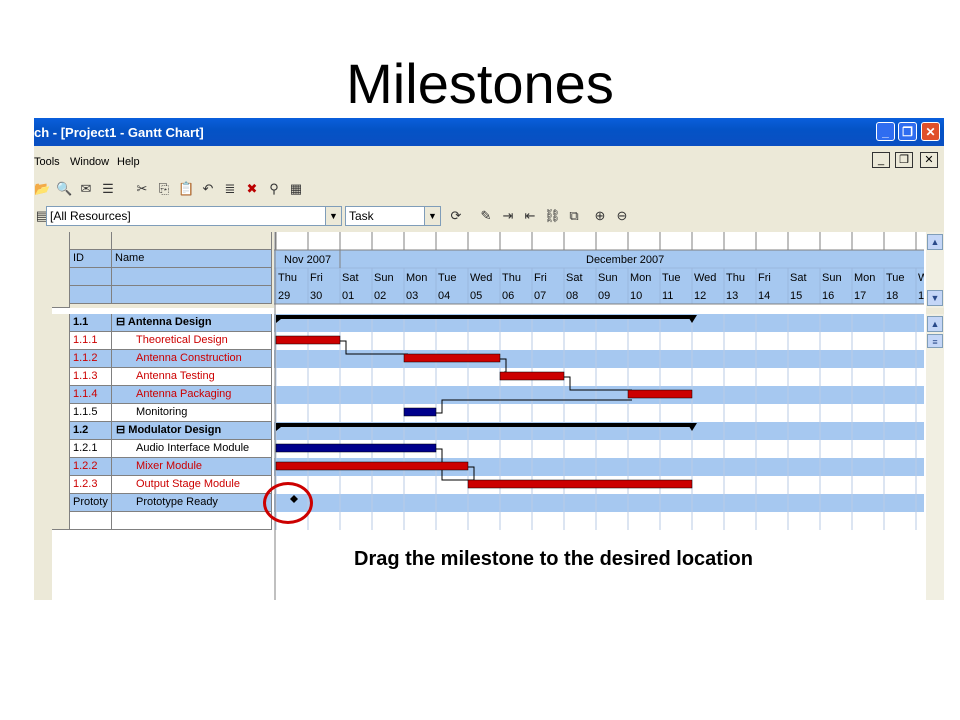 The width and height of the screenshot is (960, 720). I want to click on day-date-label: 04, so click(444, 296).